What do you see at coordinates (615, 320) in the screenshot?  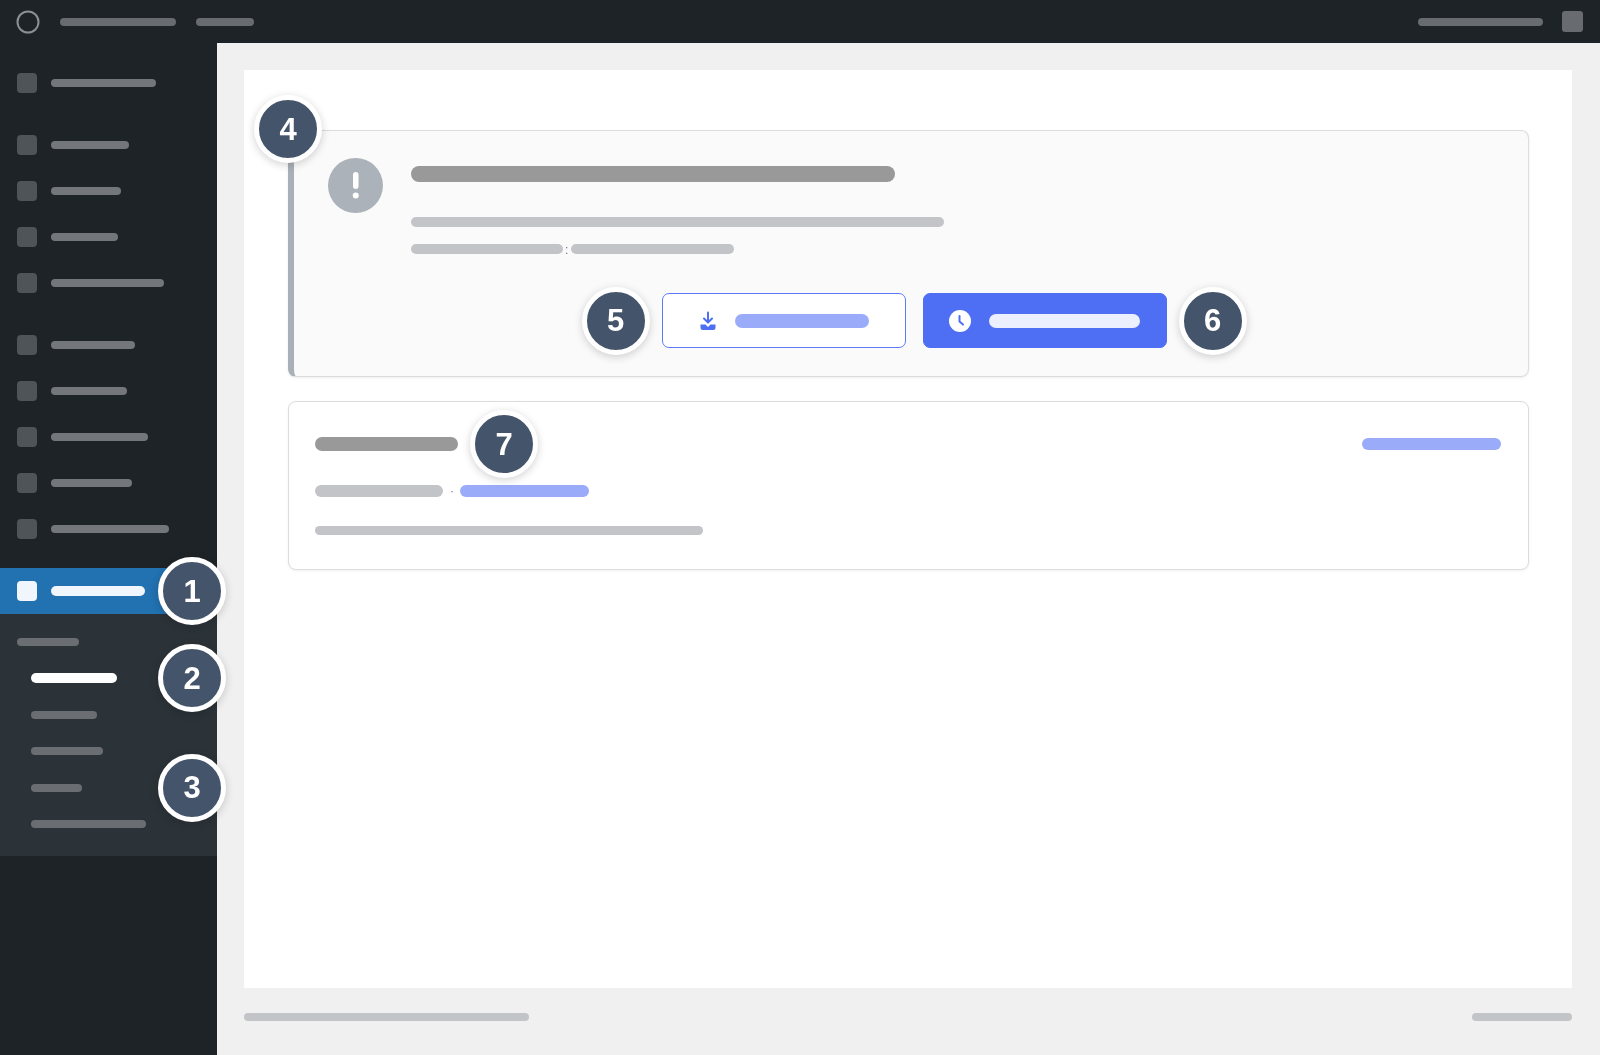 I see `callout-number: 5` at bounding box center [615, 320].